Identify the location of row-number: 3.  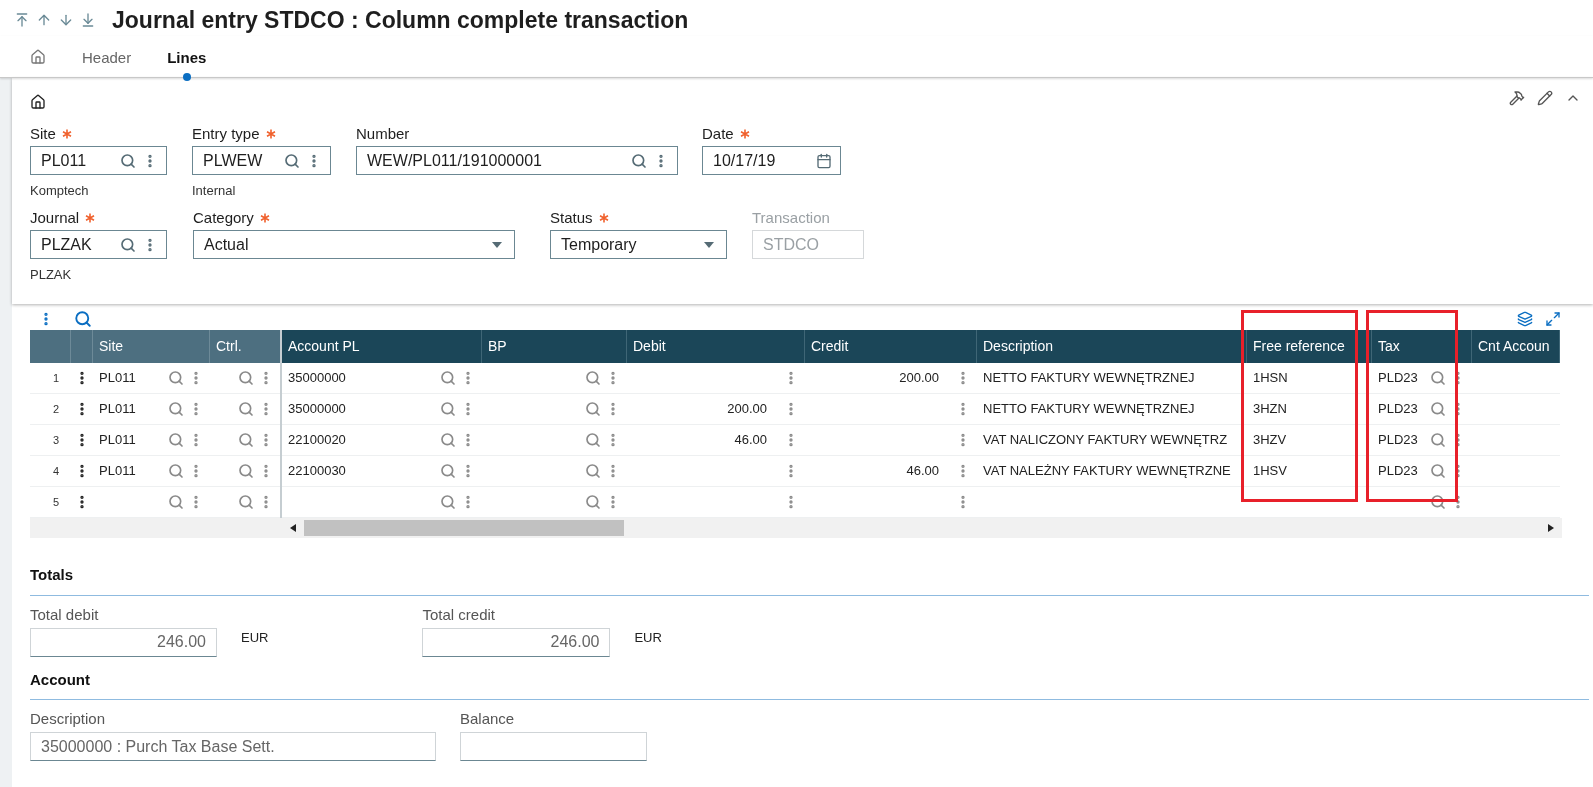
(55, 440).